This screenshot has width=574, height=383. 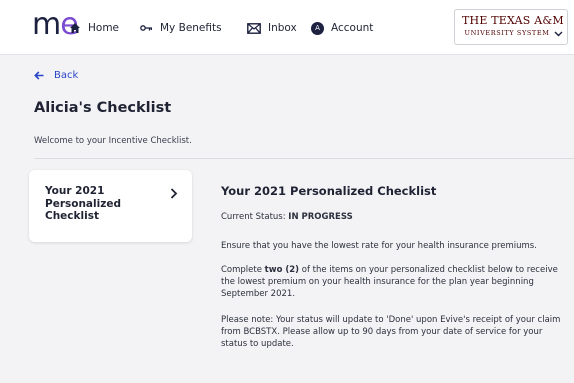 I want to click on page-title: Alicia's Checklist, so click(x=103, y=108).